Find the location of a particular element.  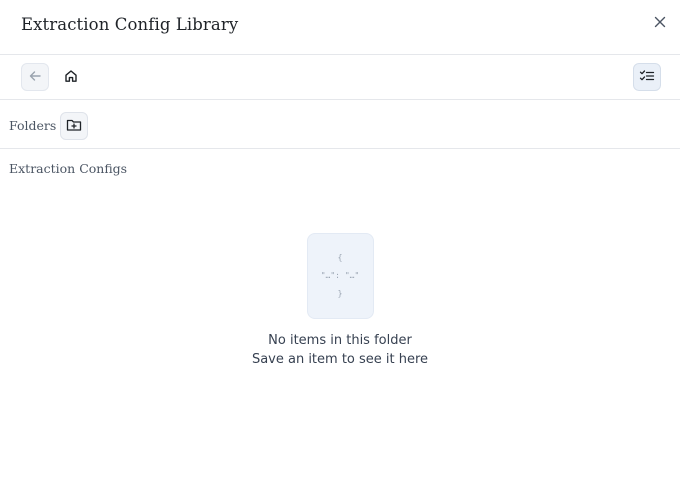

checklist-icon is located at coordinates (647, 77).